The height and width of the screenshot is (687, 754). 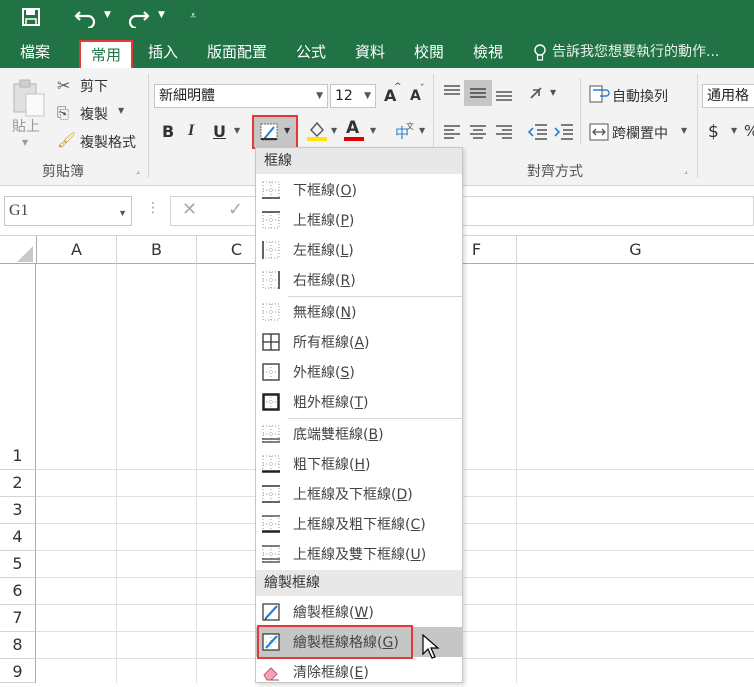 What do you see at coordinates (359, 554) in the screenshot?
I see `menu-item-top-double-bottom-border: 上框線及雙下框線(U)` at bounding box center [359, 554].